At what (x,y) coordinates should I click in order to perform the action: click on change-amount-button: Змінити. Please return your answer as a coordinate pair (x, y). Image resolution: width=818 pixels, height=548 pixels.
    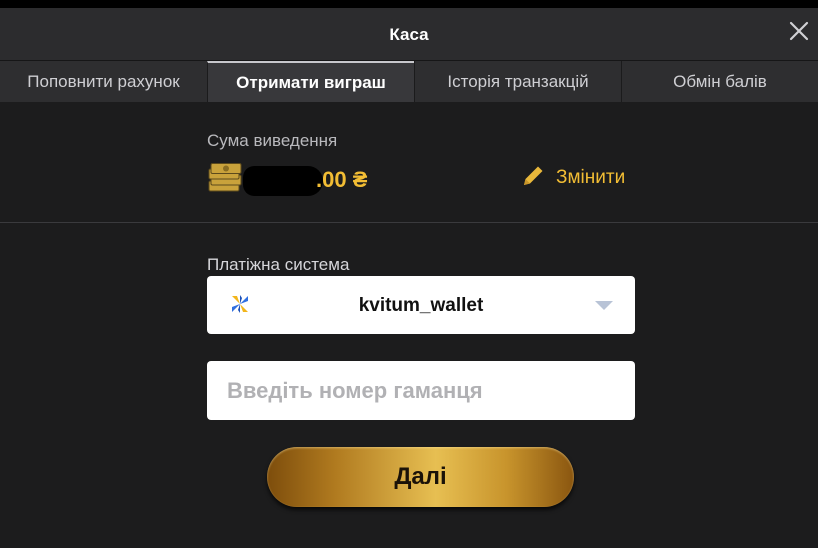
    Looking at the image, I should click on (572, 178).